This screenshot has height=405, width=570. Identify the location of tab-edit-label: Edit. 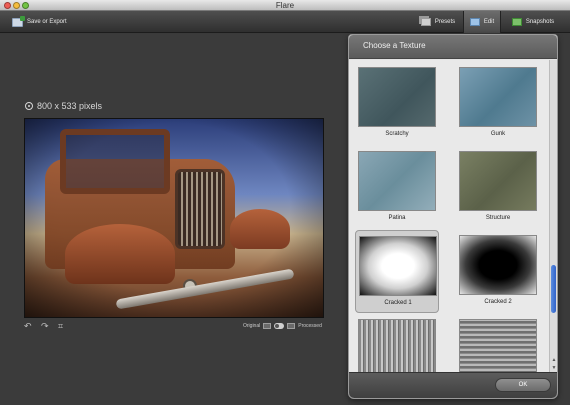
(489, 22).